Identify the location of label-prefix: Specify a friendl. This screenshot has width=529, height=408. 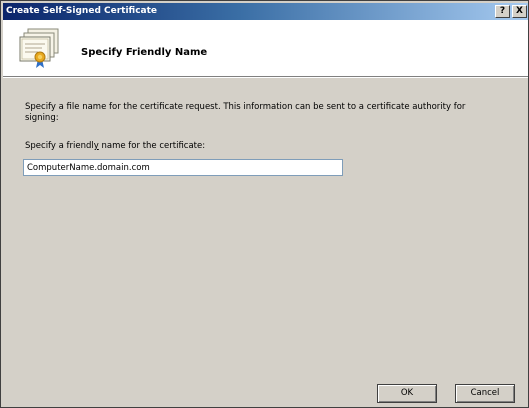
(59, 146).